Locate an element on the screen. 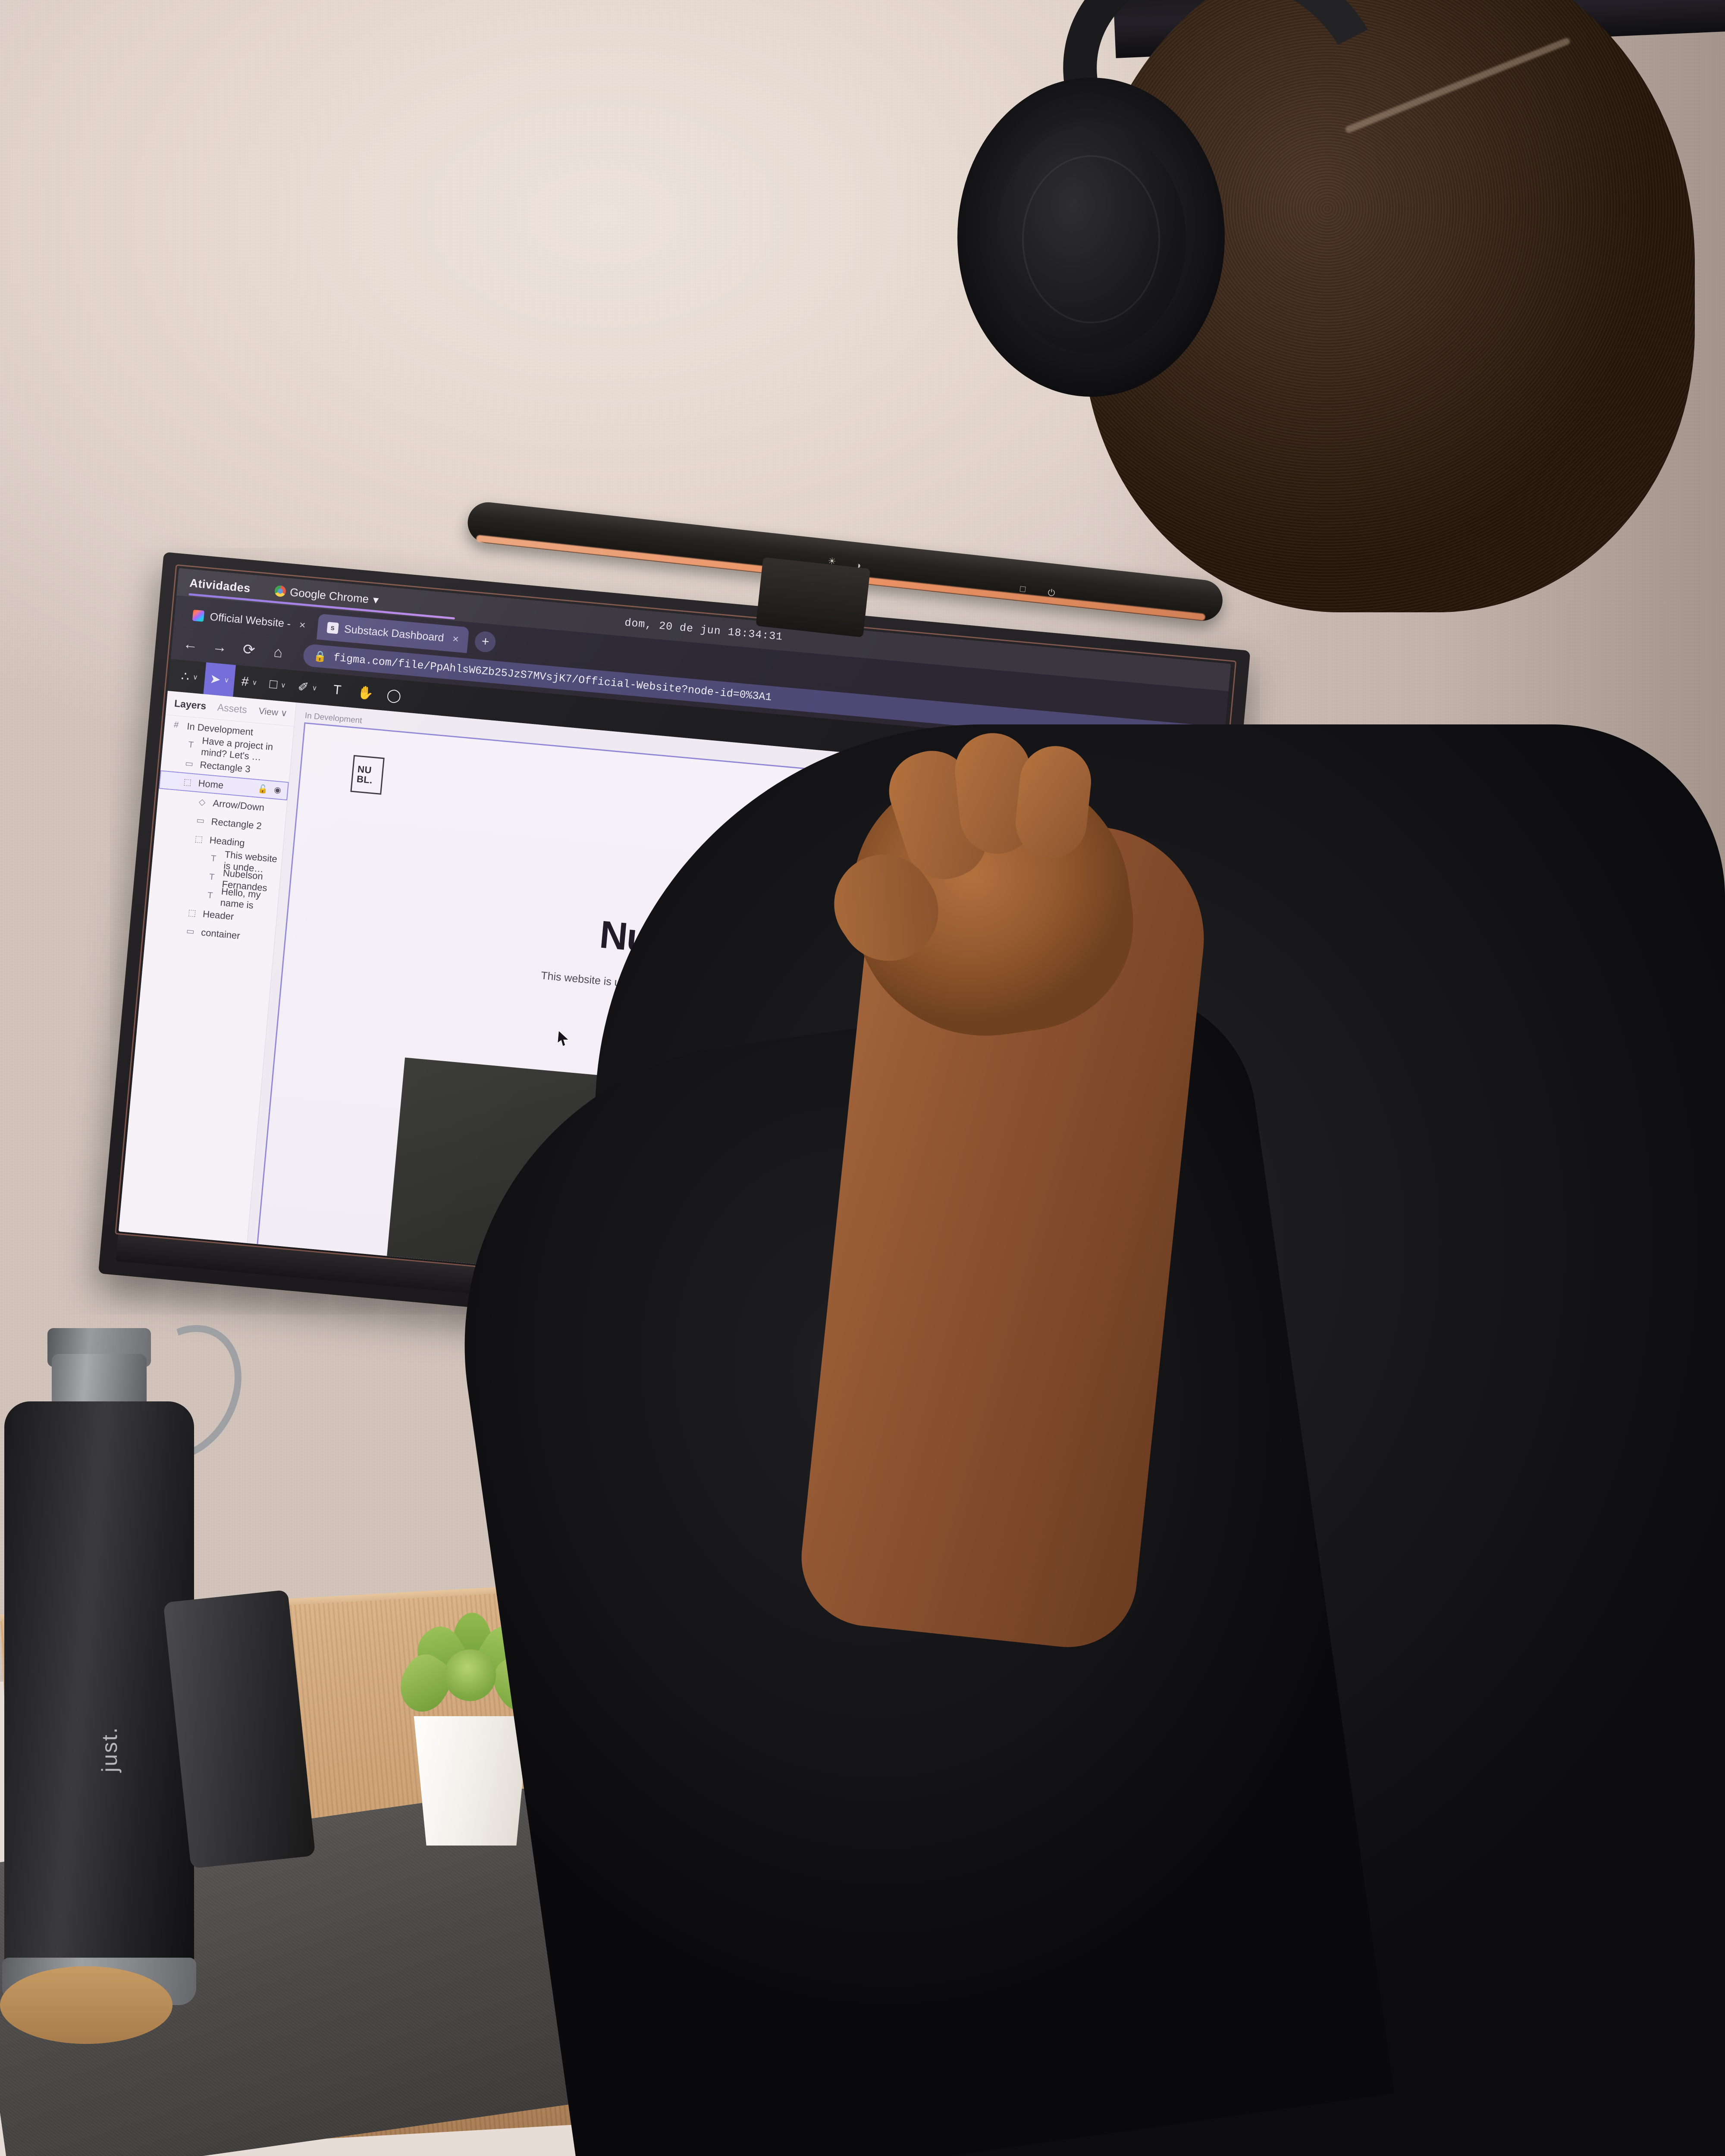 The height and width of the screenshot is (2156, 1725). tab-title: Substack Dashboard is located at coordinates (394, 633).